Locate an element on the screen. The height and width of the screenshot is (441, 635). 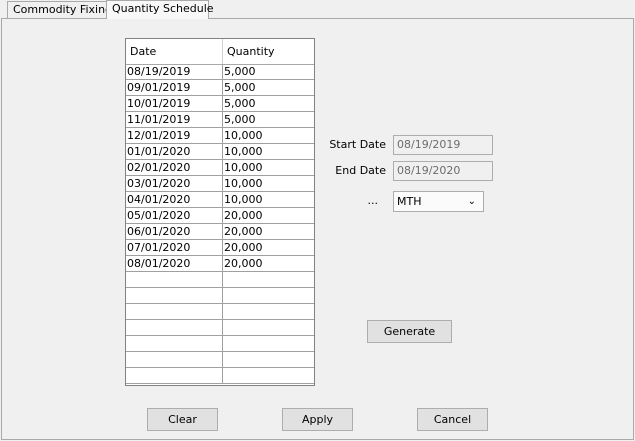
start-date-label: Start Date is located at coordinates (357, 144).